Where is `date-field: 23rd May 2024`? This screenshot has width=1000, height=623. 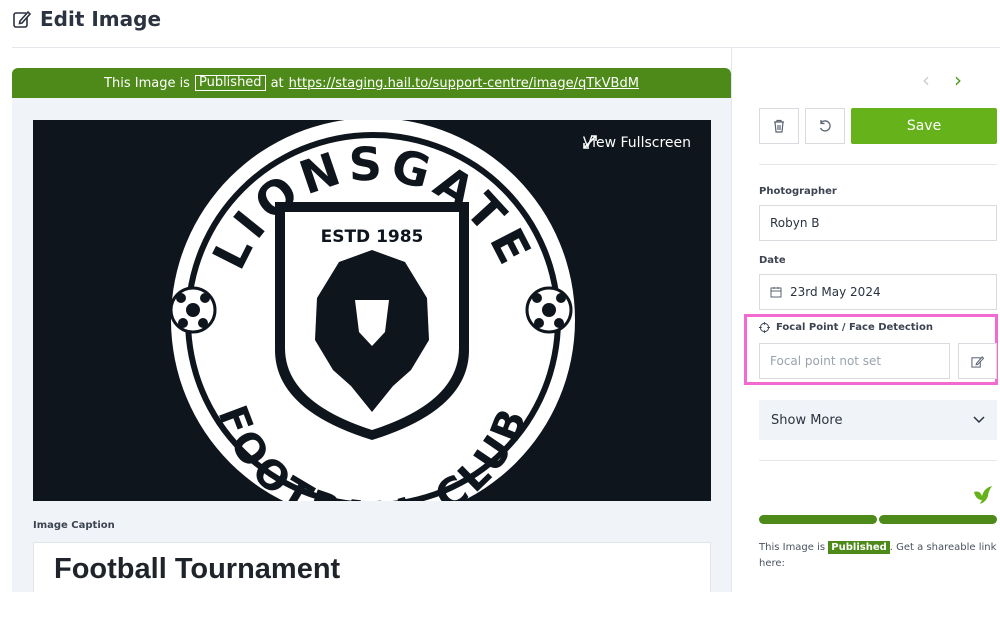
date-field: 23rd May 2024 is located at coordinates (878, 292).